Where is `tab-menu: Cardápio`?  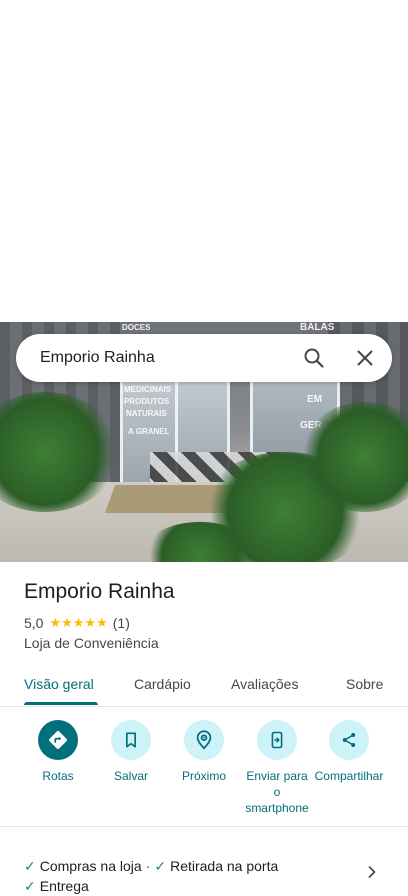 tab-menu: Cardápio is located at coordinates (162, 685).